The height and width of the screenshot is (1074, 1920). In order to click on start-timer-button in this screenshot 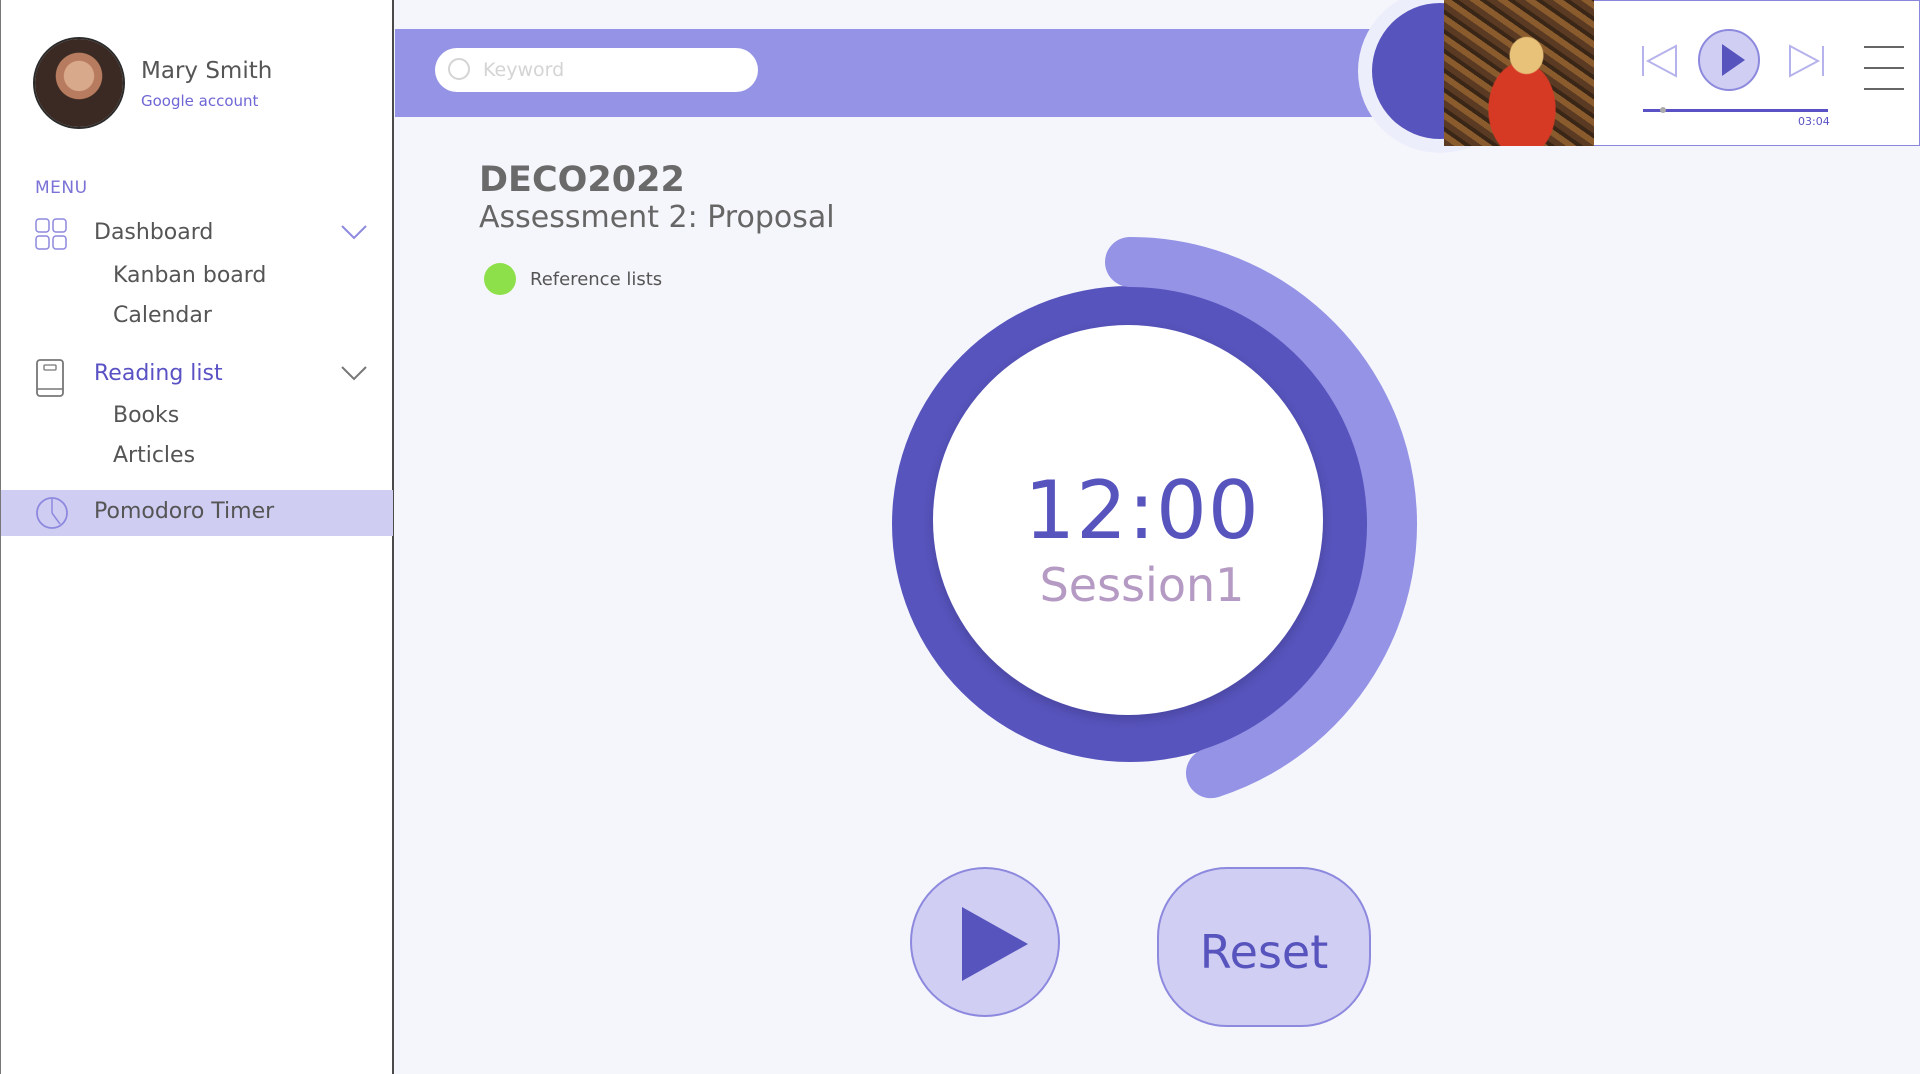, I will do `click(985, 942)`.